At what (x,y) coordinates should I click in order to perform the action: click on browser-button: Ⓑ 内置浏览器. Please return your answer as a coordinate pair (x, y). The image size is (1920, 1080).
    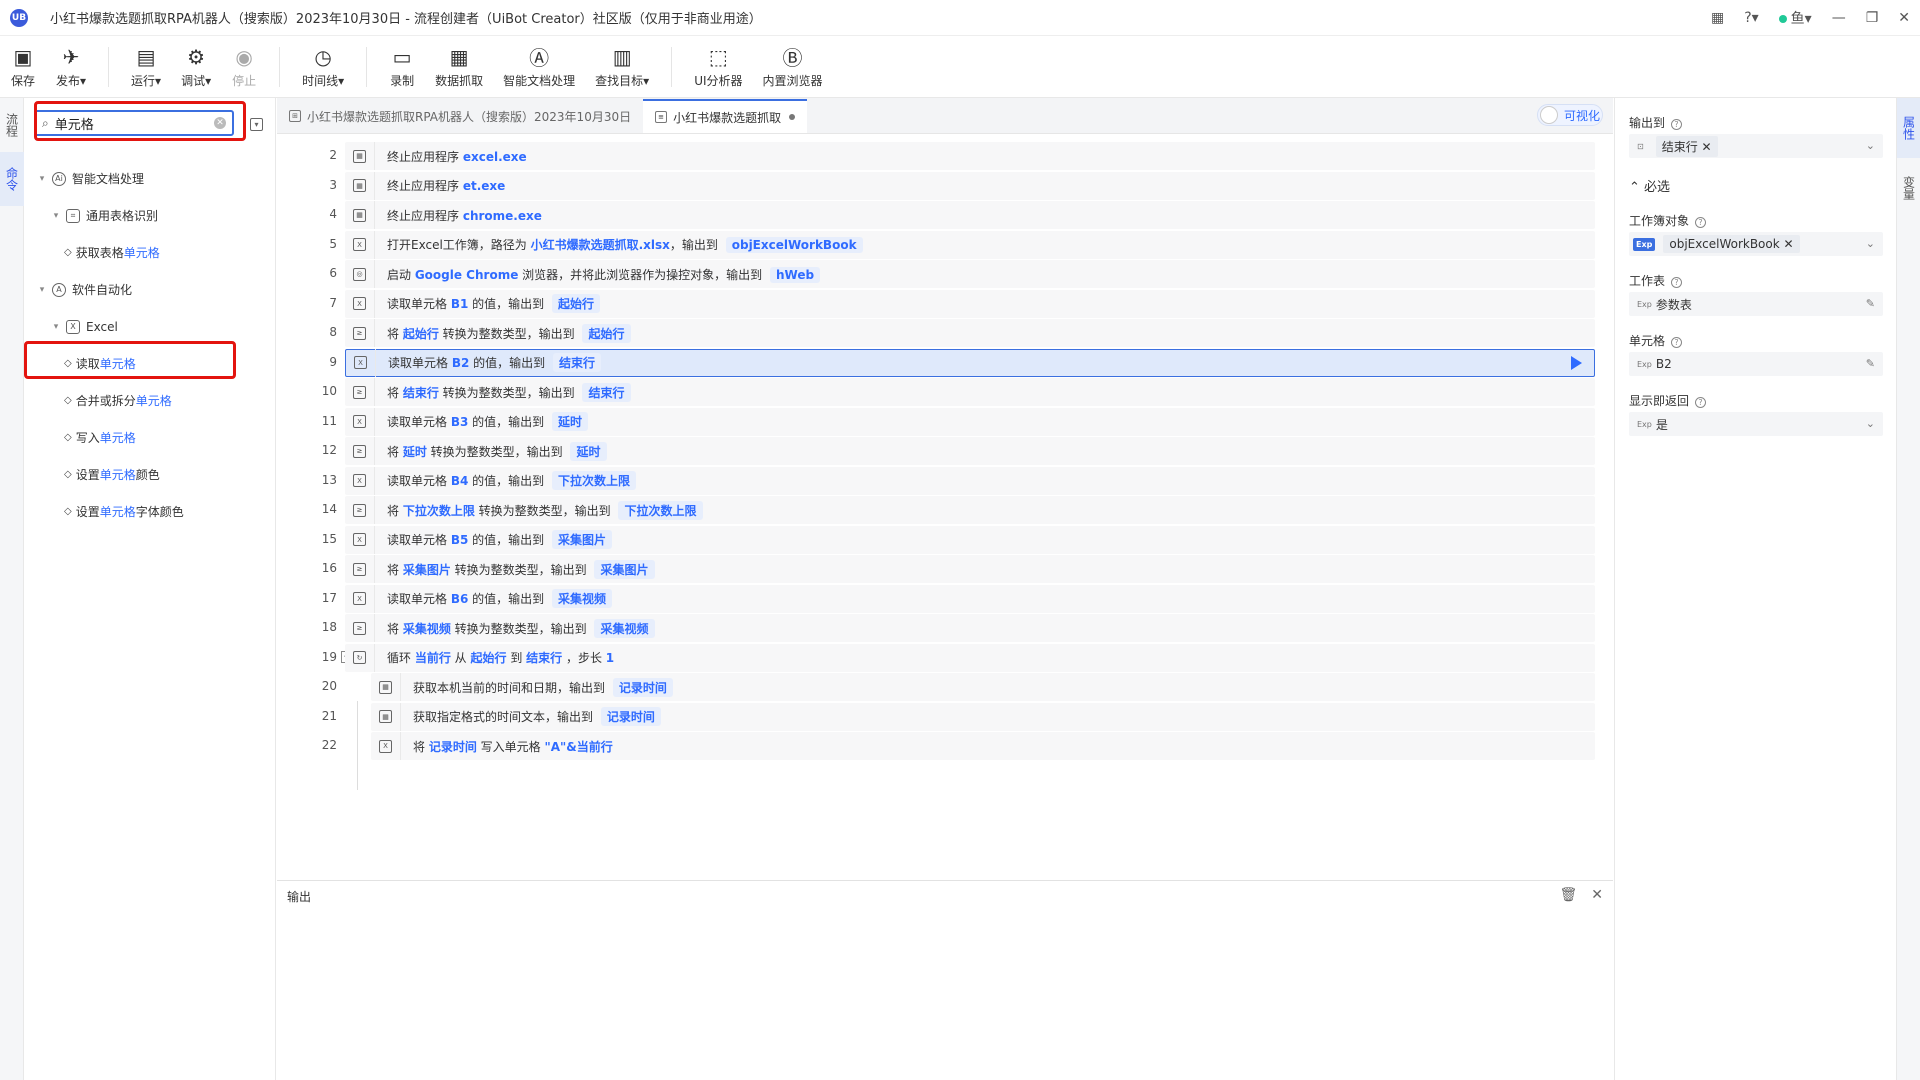
    Looking at the image, I should click on (793, 67).